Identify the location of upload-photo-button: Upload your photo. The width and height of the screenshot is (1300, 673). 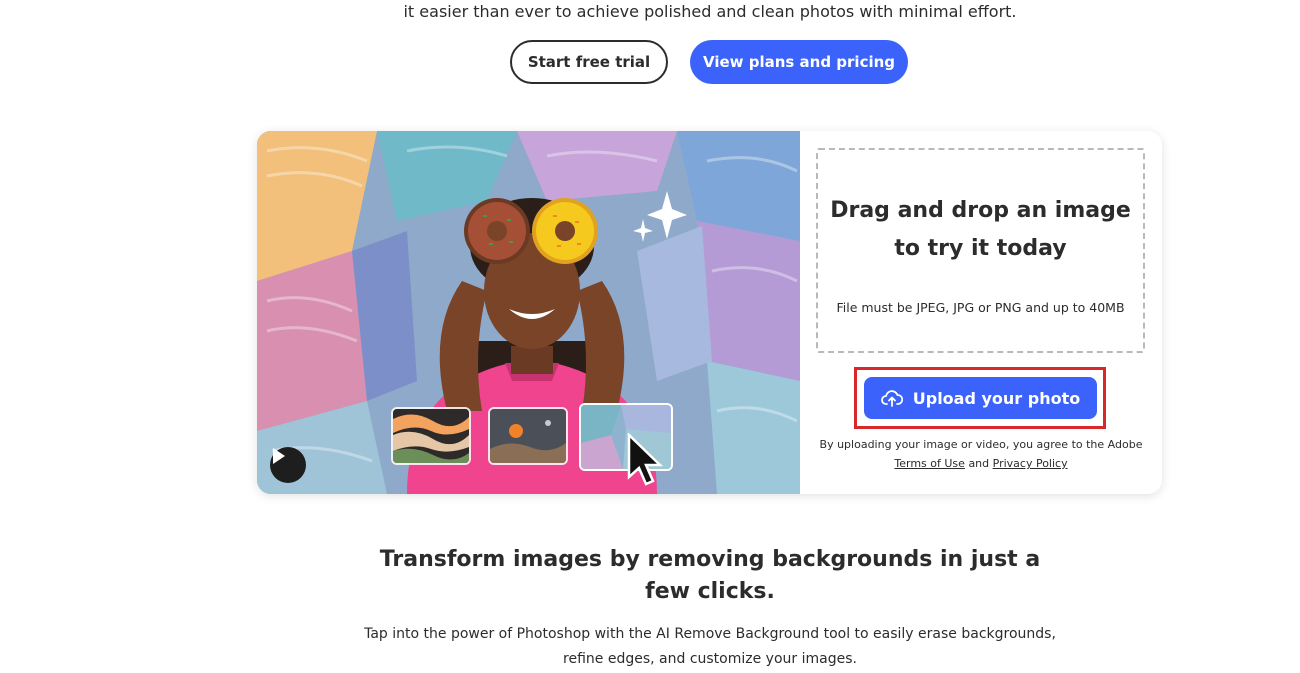
(980, 398).